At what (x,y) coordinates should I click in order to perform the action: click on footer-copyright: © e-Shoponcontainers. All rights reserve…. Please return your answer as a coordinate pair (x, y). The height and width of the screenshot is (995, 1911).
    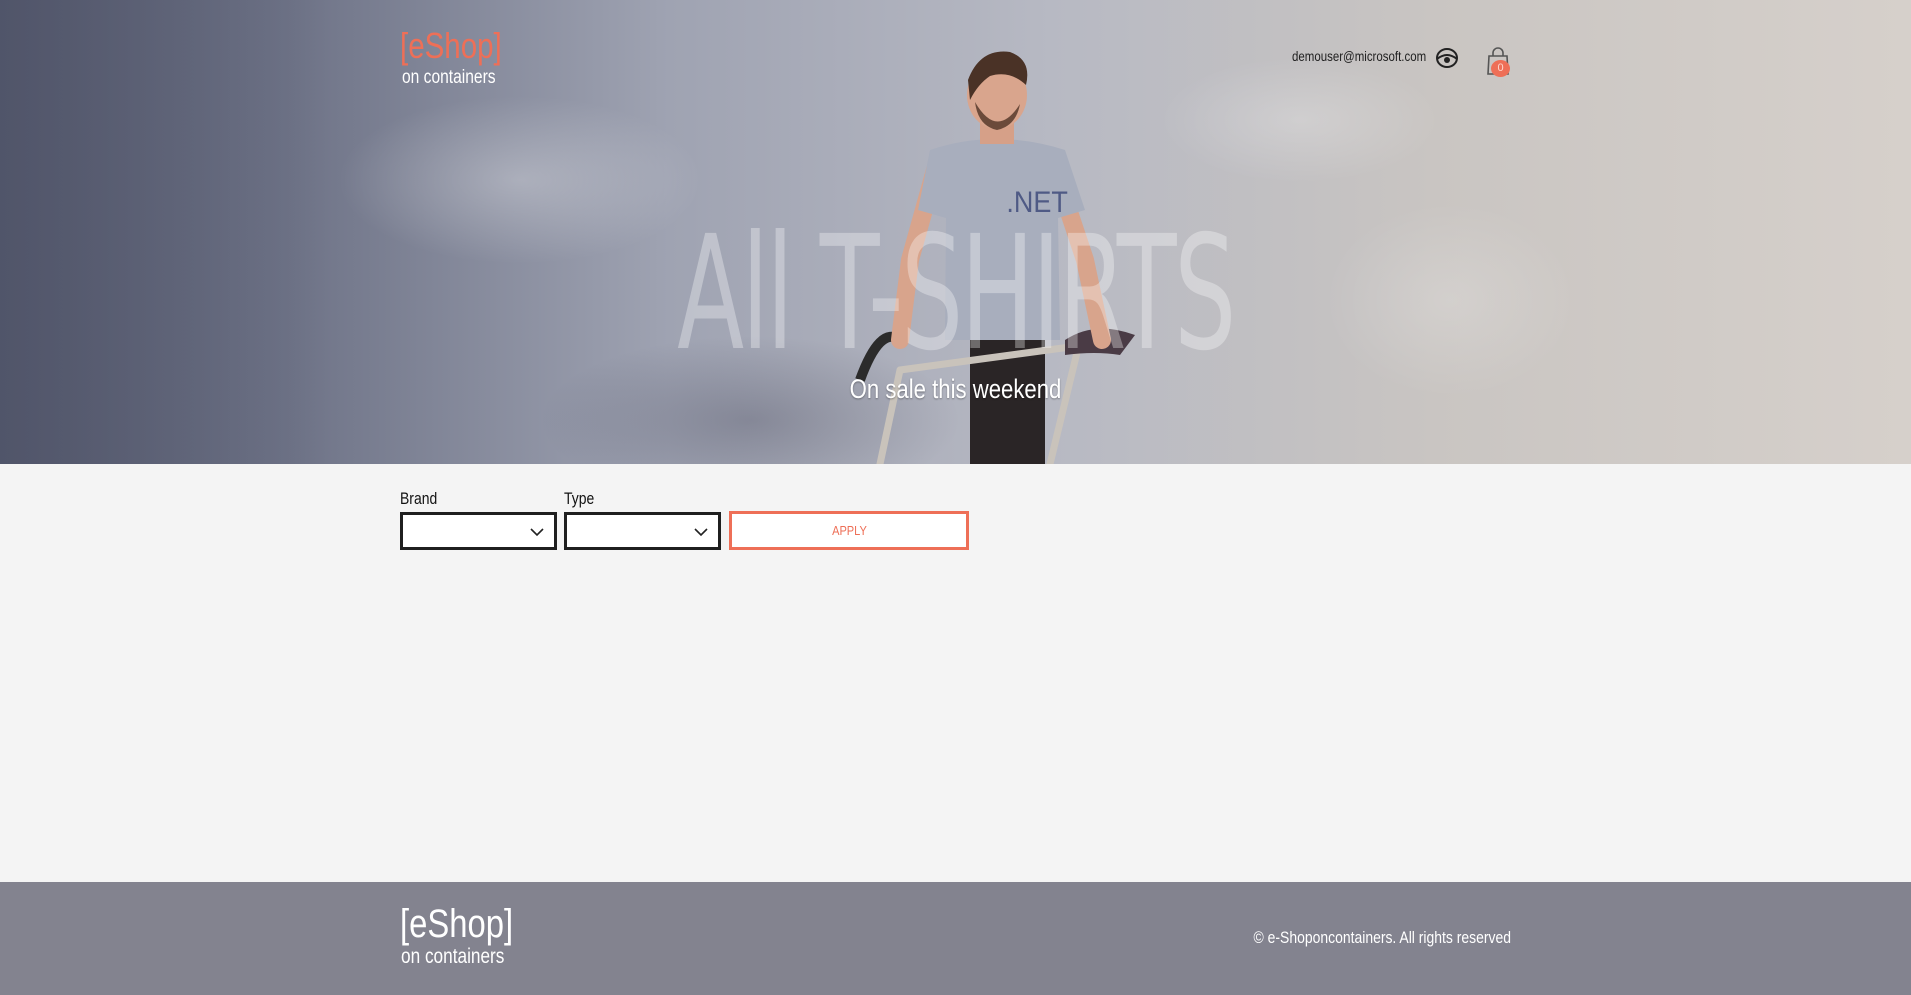
    Looking at the image, I should click on (1382, 937).